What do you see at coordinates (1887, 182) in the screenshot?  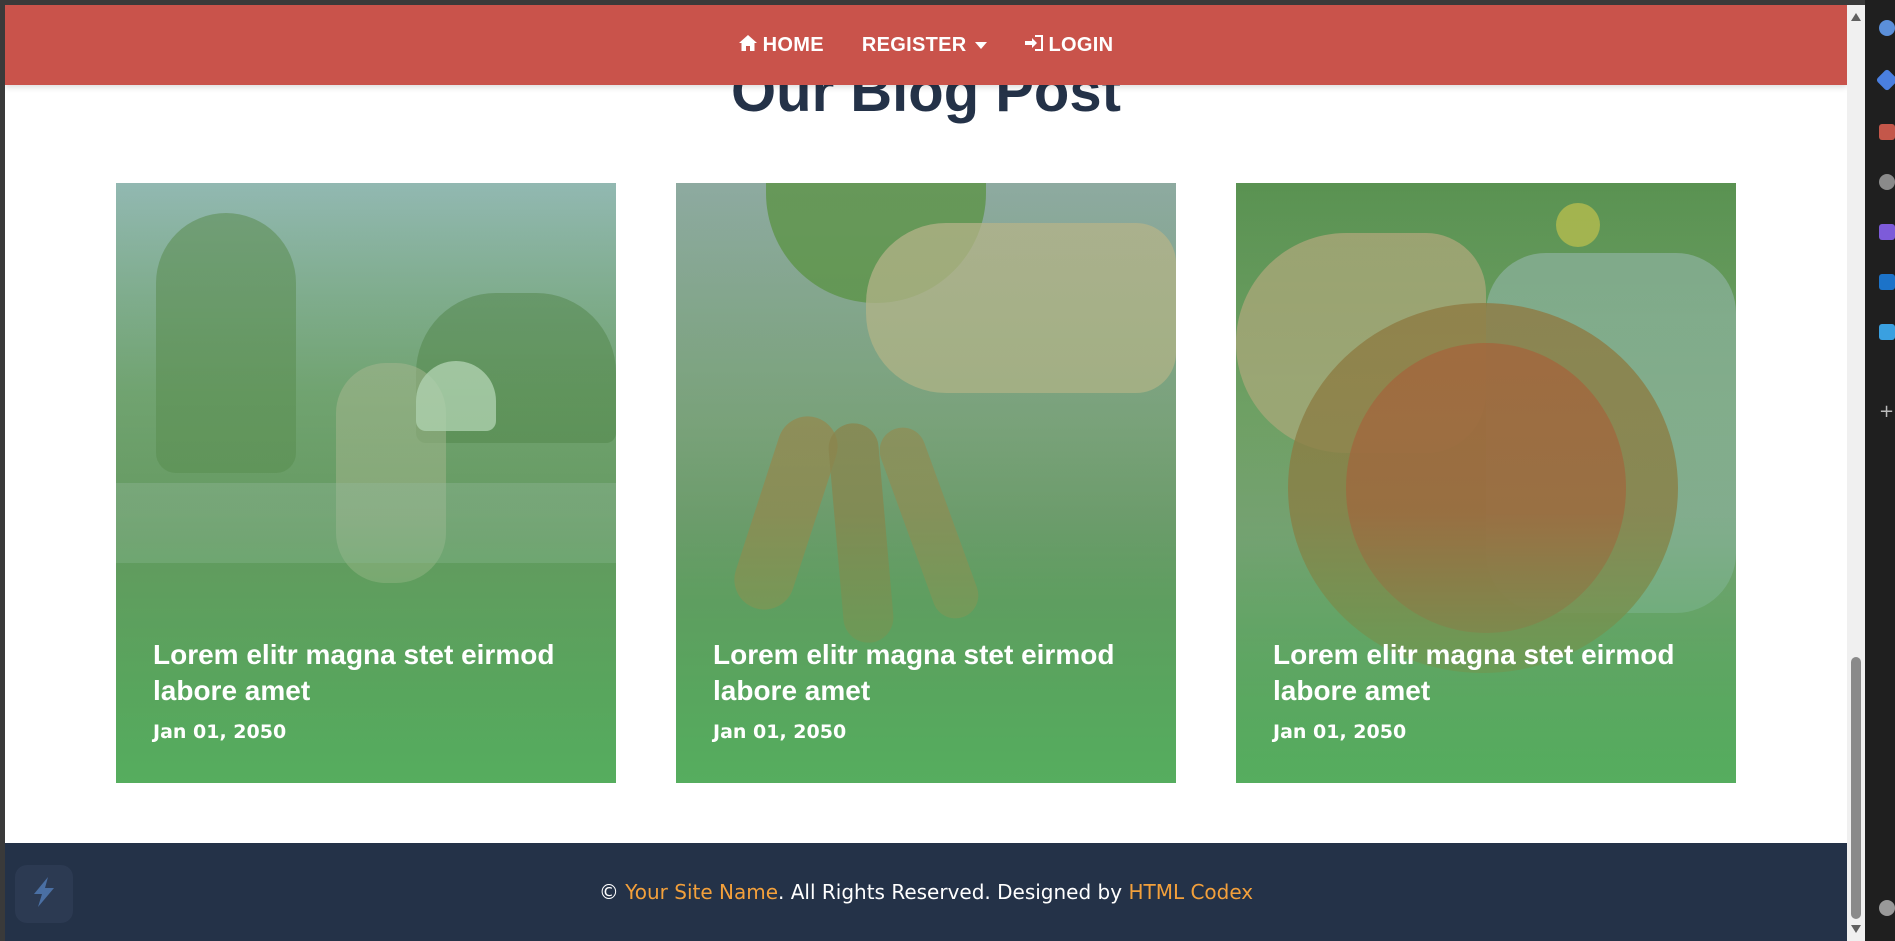 I see `profile-icon` at bounding box center [1887, 182].